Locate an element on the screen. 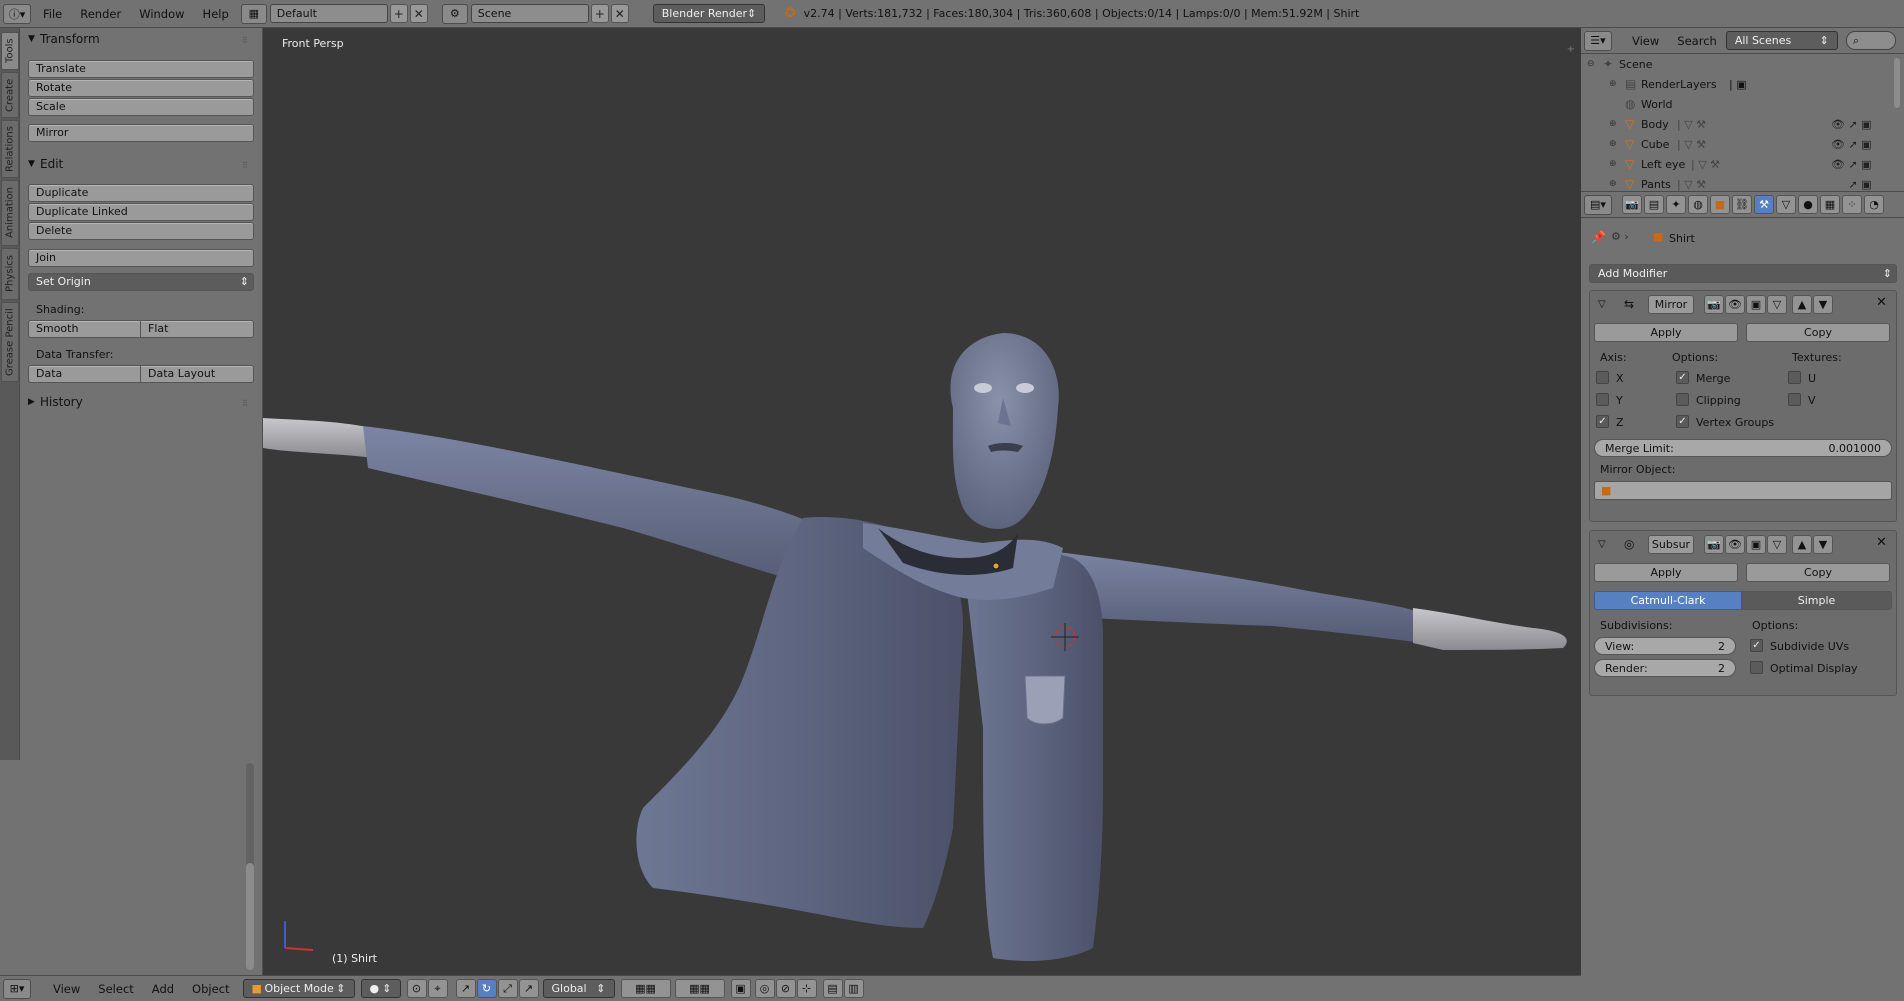  optimal-display-checkbox is located at coordinates (1756, 667).